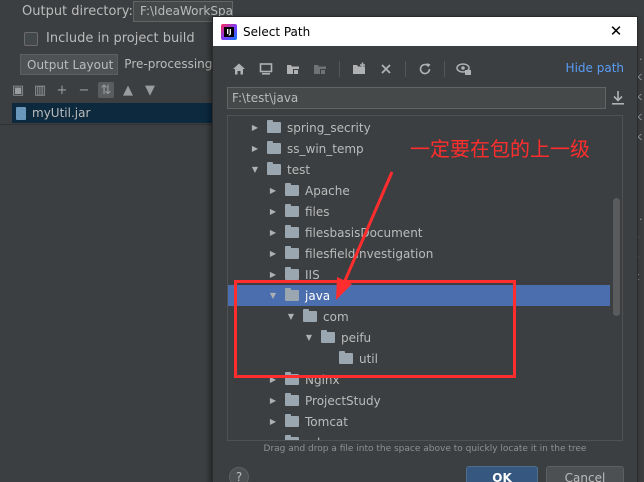  What do you see at coordinates (319, 438) in the screenshot?
I see `tree-node-label: udsp` at bounding box center [319, 438].